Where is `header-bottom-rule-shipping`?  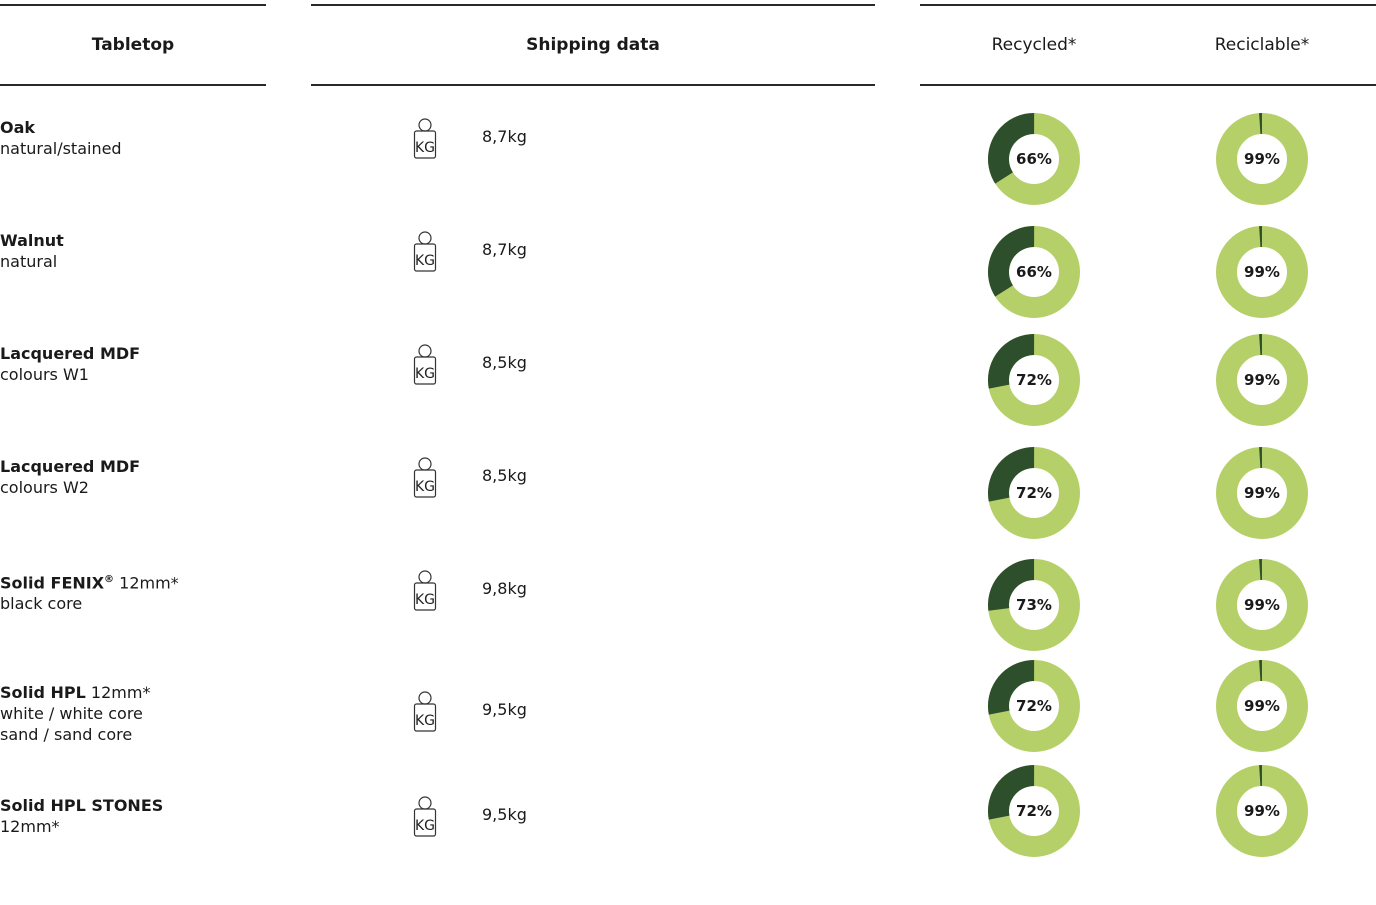 header-bottom-rule-shipping is located at coordinates (593, 85).